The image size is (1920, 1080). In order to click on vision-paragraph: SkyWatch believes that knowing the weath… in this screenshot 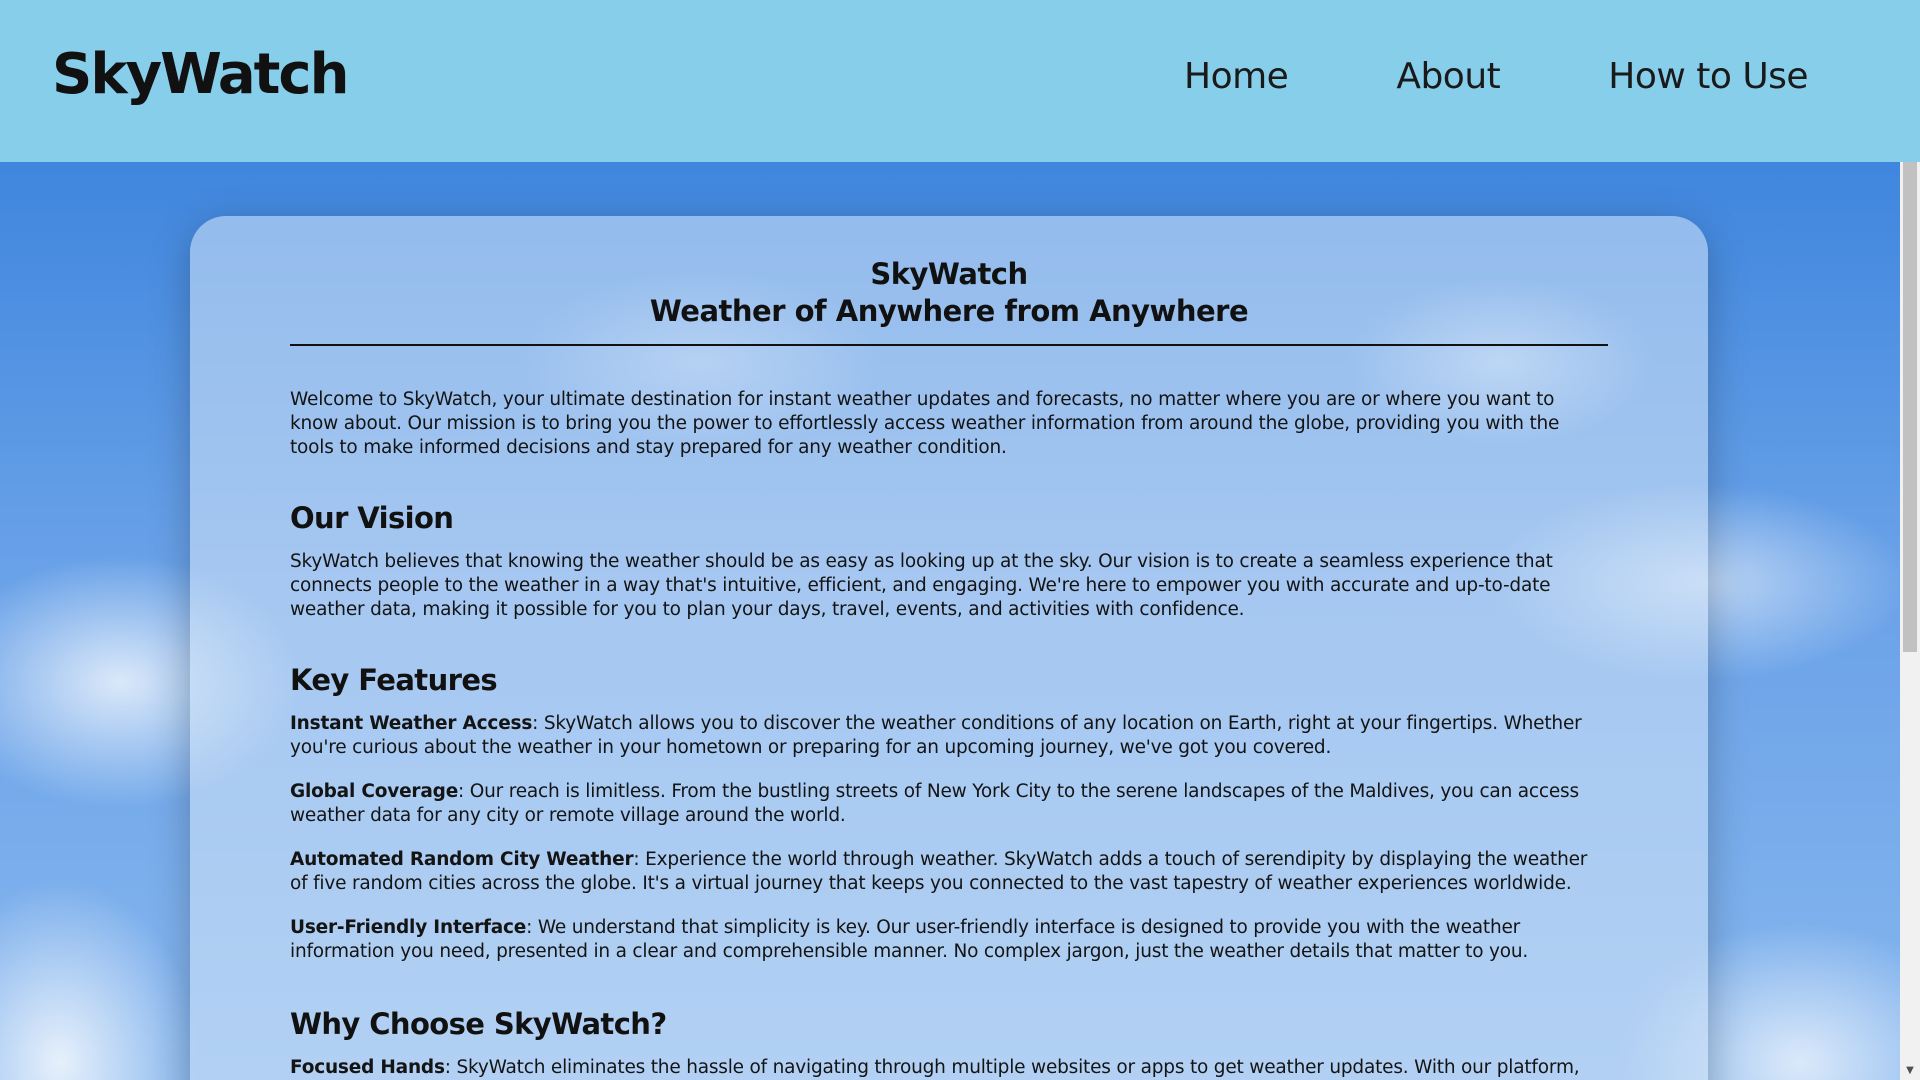, I will do `click(921, 585)`.